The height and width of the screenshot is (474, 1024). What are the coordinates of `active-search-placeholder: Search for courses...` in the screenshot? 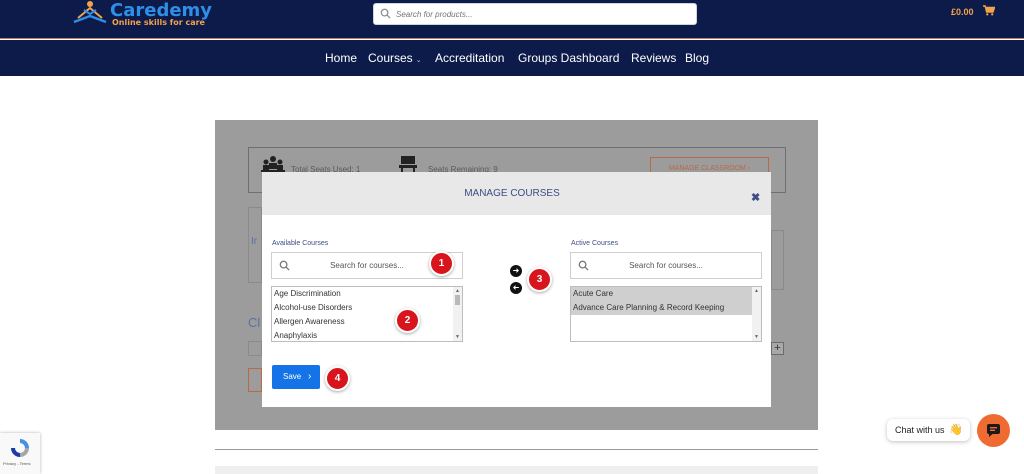 It's located at (666, 265).